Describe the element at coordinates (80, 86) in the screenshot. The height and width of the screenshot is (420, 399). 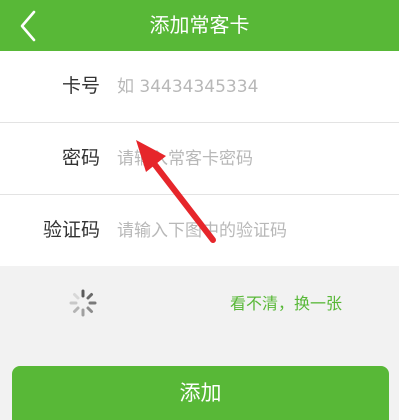
I see `card-number-label: 卡号` at that location.